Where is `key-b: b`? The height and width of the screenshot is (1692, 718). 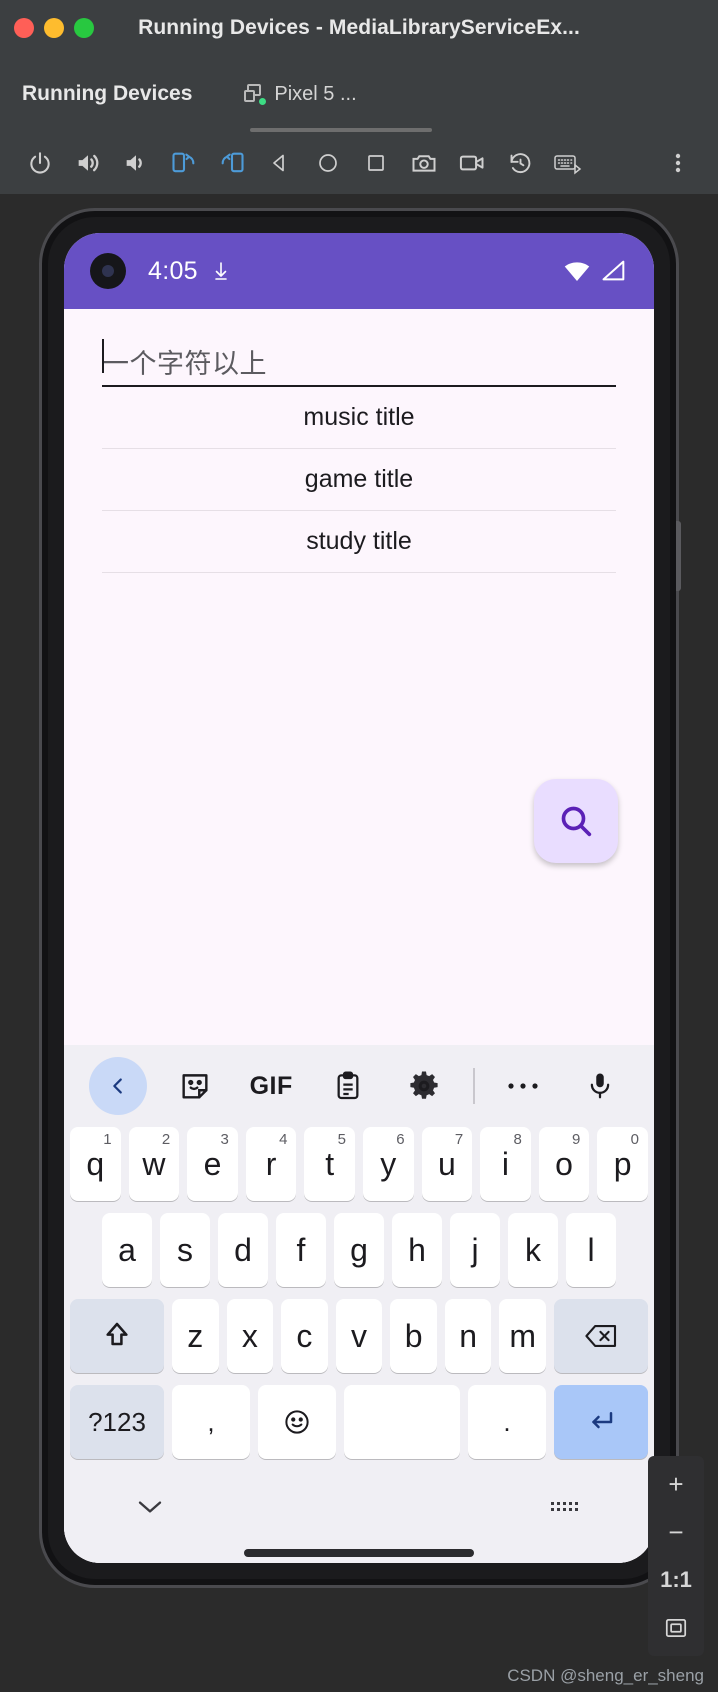
key-b: b is located at coordinates (413, 1336).